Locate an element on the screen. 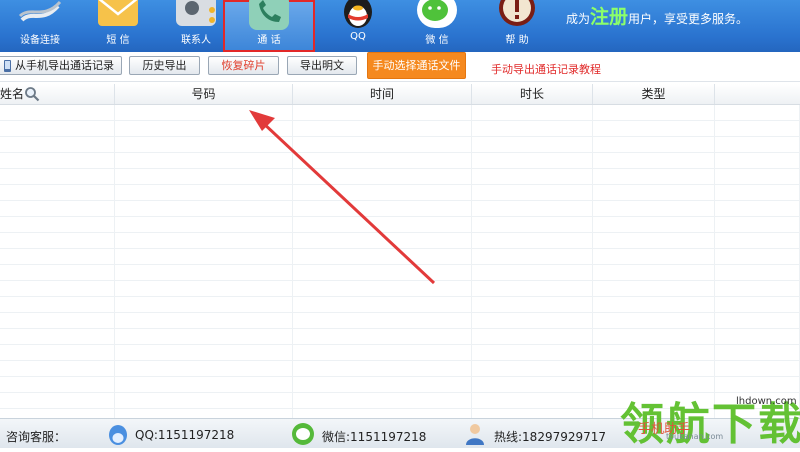 Image resolution: width=800 pixels, height=452 pixels. tool-sms: 短 信 is located at coordinates (118, 24).